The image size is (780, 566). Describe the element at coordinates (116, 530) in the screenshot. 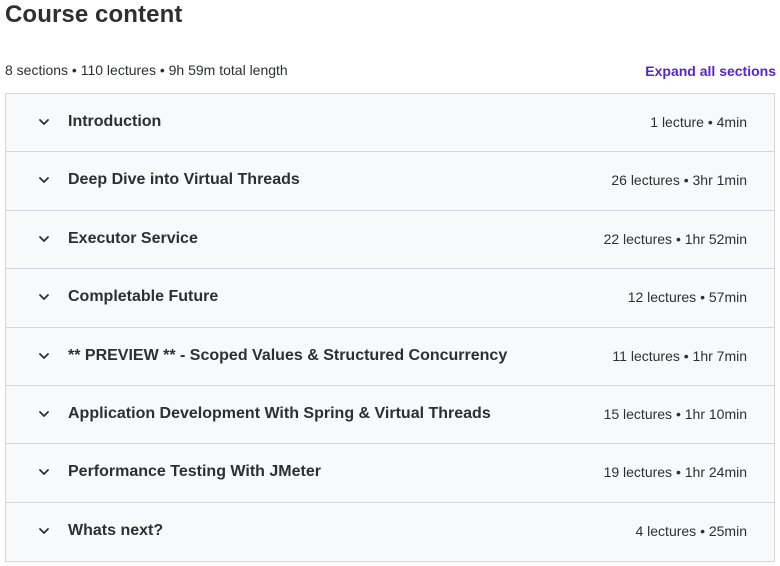

I see `section-title: Whats next?` at that location.